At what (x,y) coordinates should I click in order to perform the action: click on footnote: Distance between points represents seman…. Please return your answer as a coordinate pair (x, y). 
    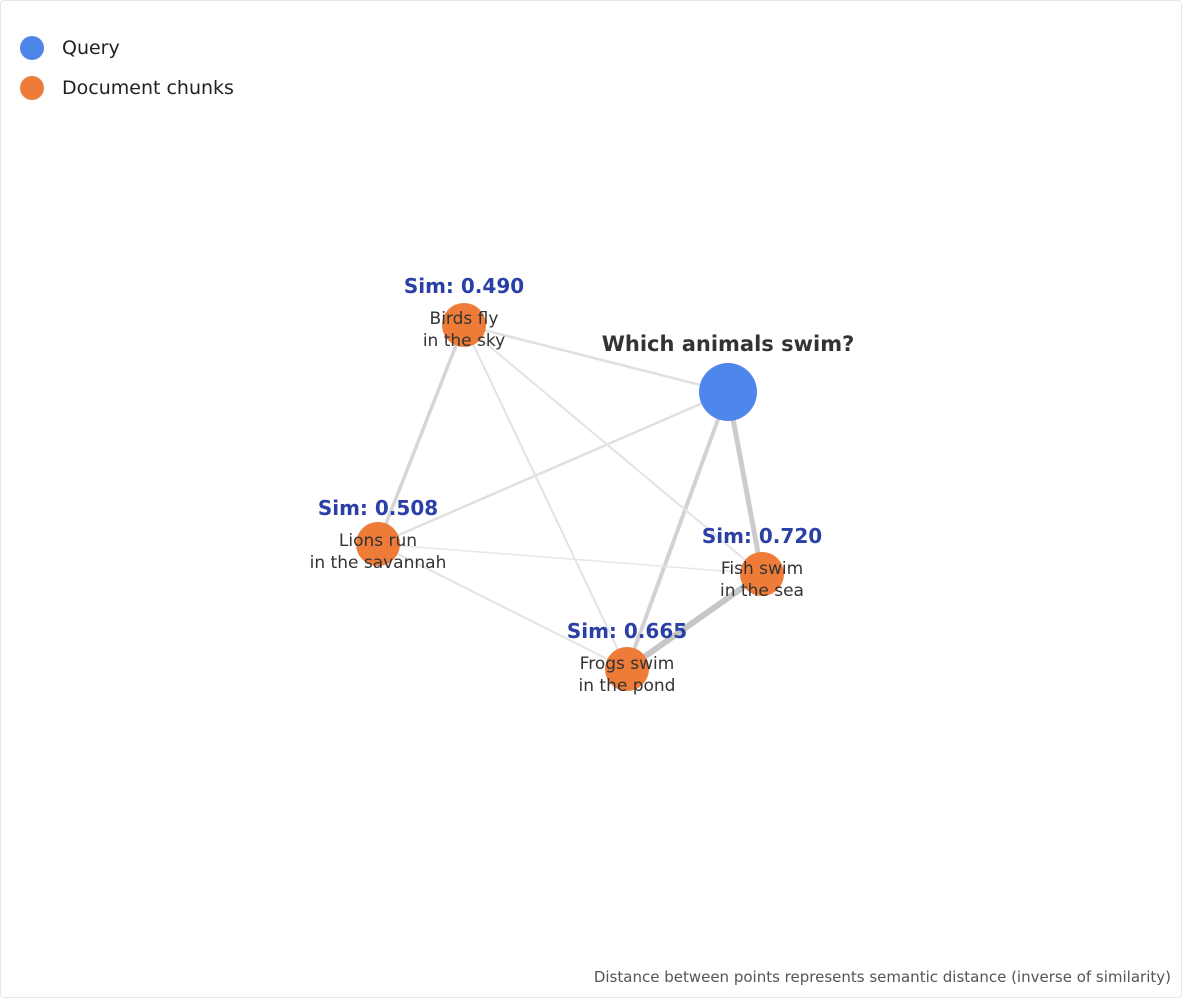
    Looking at the image, I should click on (882, 977).